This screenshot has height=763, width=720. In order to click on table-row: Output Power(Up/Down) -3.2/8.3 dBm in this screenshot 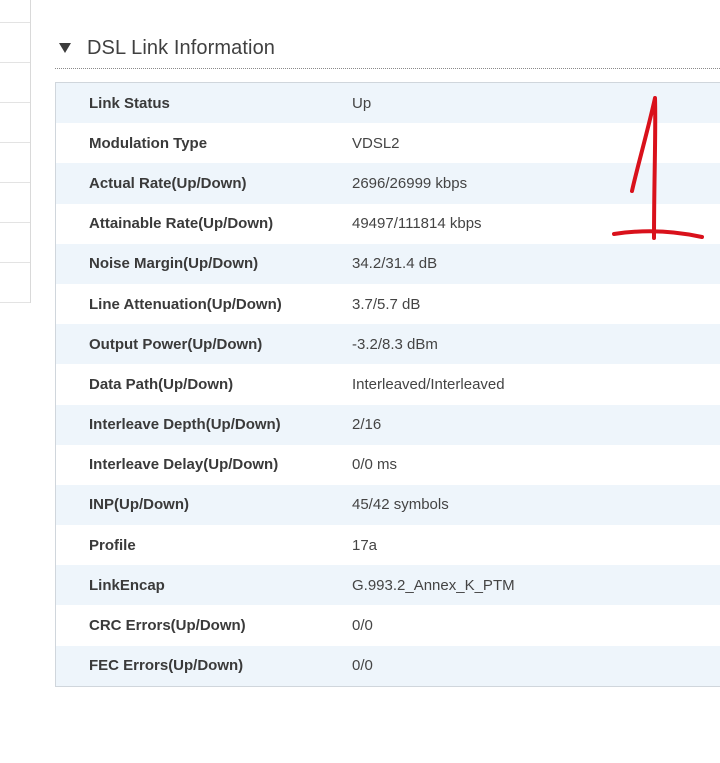, I will do `click(388, 344)`.